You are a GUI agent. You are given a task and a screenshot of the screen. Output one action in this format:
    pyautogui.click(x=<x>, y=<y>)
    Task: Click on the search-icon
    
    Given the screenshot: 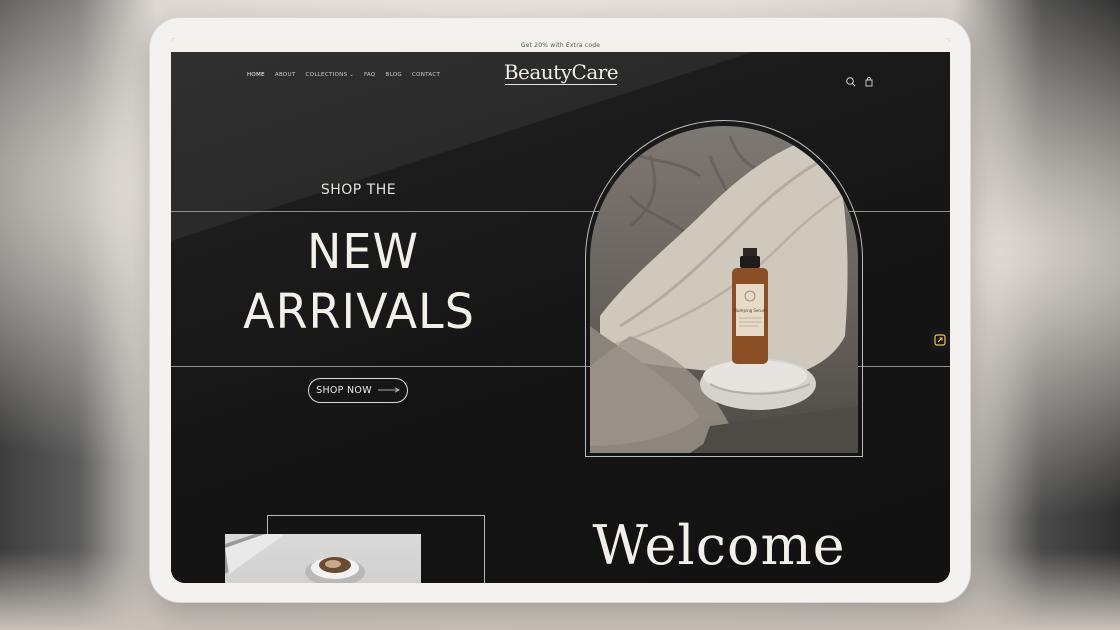 What is the action you would take?
    pyautogui.click(x=851, y=80)
    